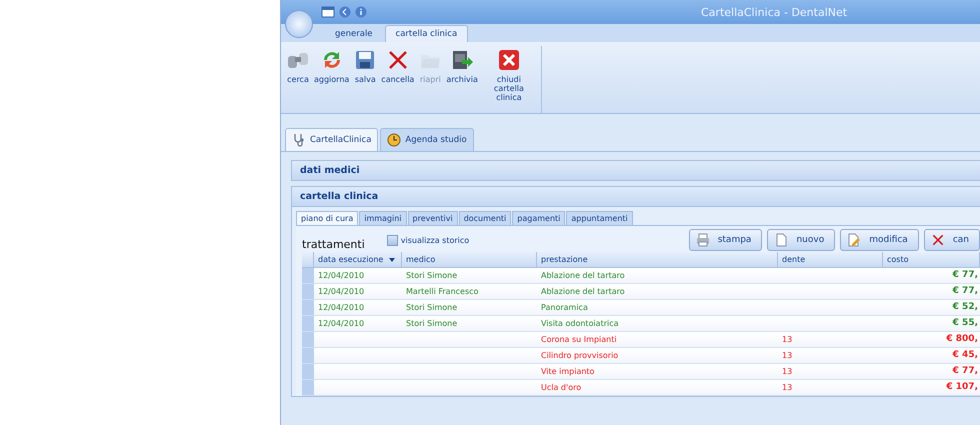  What do you see at coordinates (931, 308) in the screenshot?
I see `table-cell: € 52,` at bounding box center [931, 308].